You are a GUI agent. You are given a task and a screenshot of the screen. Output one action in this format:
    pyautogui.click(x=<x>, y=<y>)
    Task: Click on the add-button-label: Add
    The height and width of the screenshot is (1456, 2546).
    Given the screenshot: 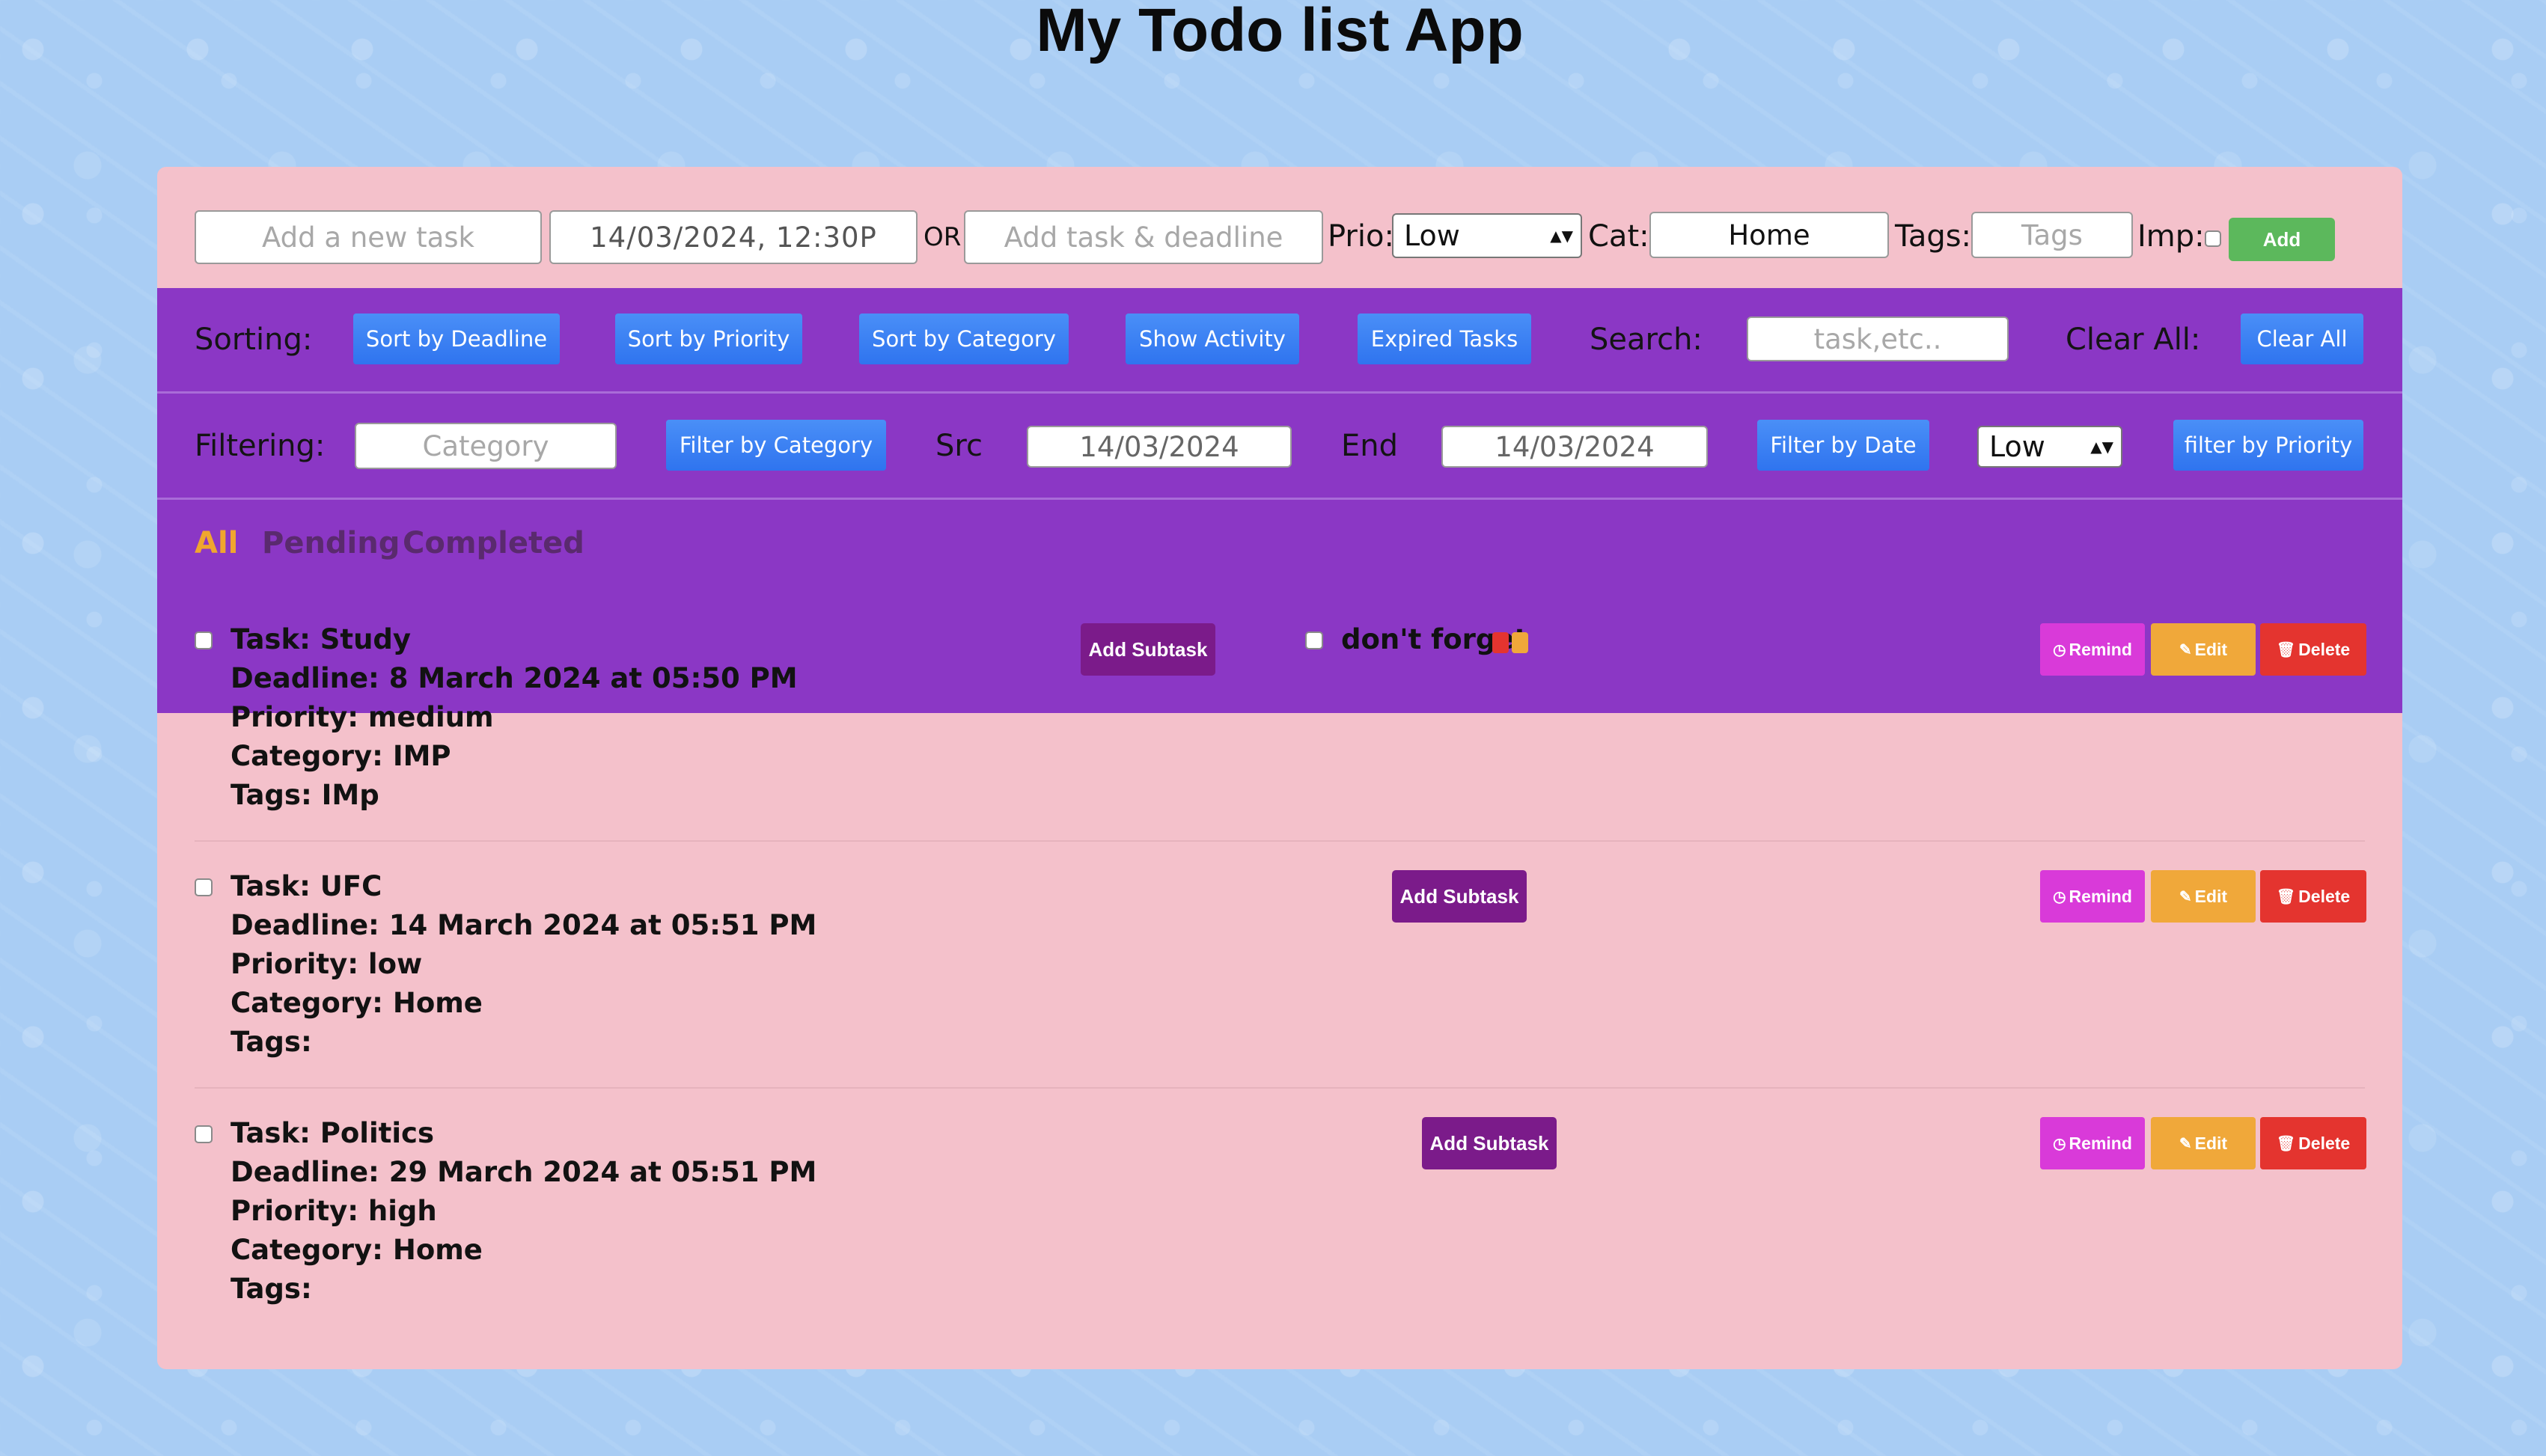 What is the action you would take?
    pyautogui.click(x=2282, y=239)
    